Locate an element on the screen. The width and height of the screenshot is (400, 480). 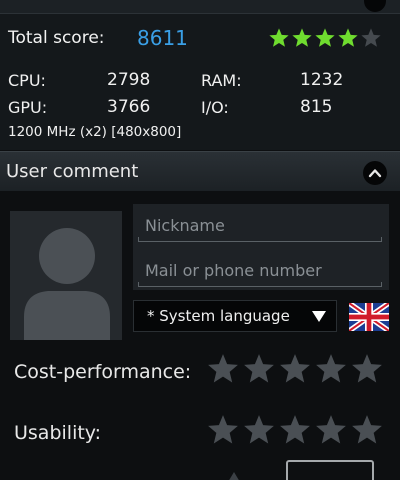
language-select-value: * System language is located at coordinates (218, 316).